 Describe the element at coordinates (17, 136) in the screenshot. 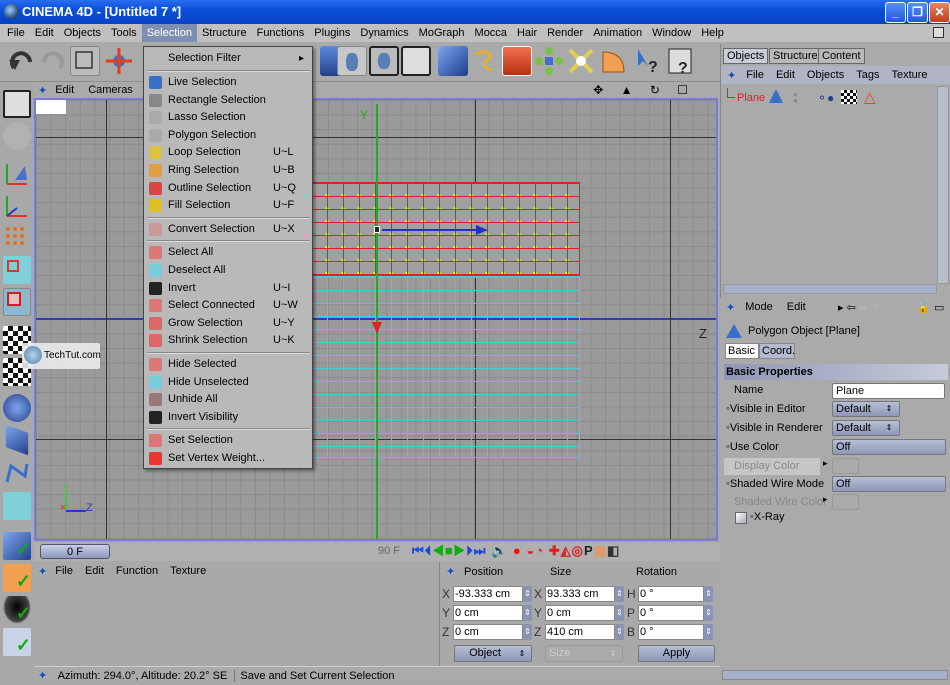

I see `use-model-tool-icon` at that location.